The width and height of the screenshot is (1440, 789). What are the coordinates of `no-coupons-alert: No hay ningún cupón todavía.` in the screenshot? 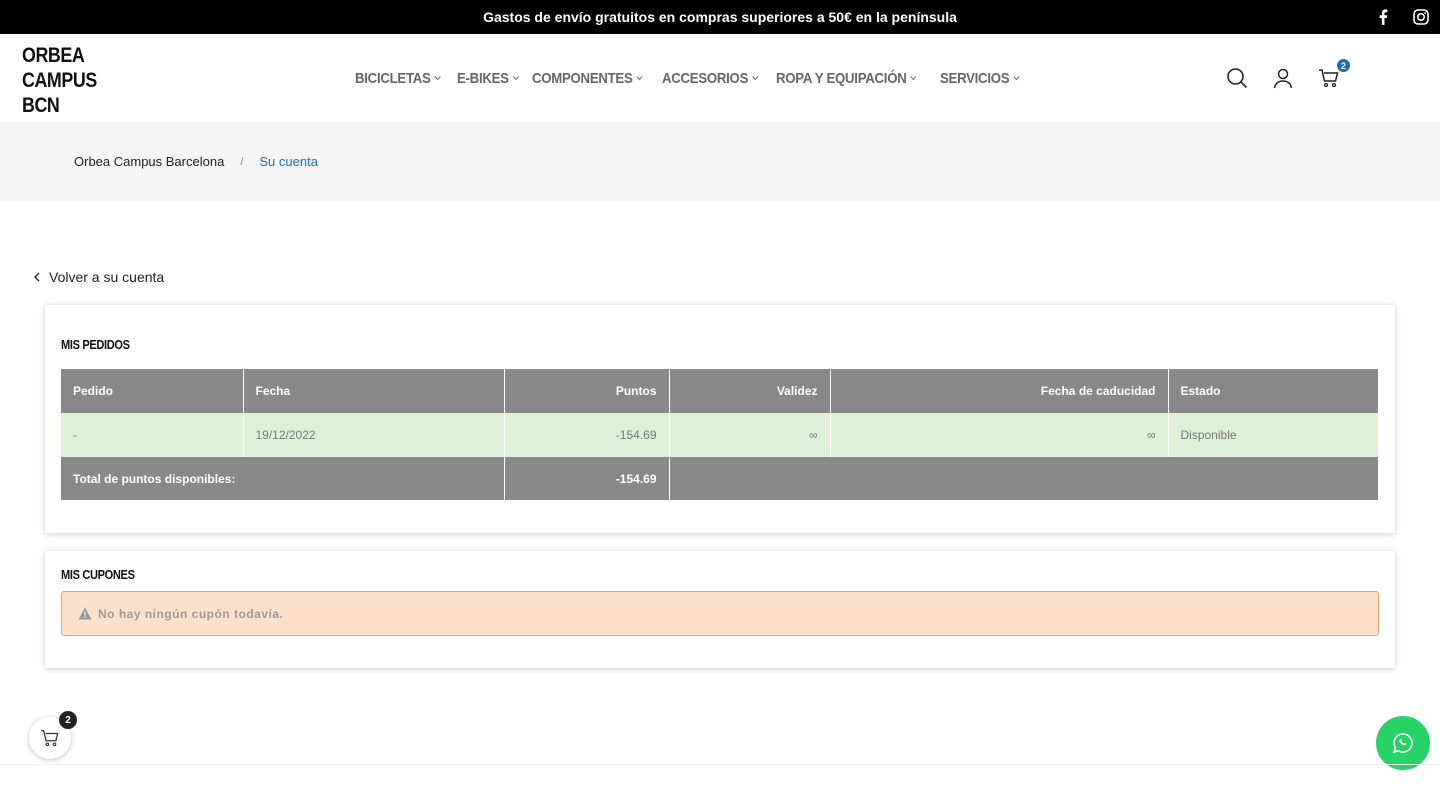 It's located at (720, 613).